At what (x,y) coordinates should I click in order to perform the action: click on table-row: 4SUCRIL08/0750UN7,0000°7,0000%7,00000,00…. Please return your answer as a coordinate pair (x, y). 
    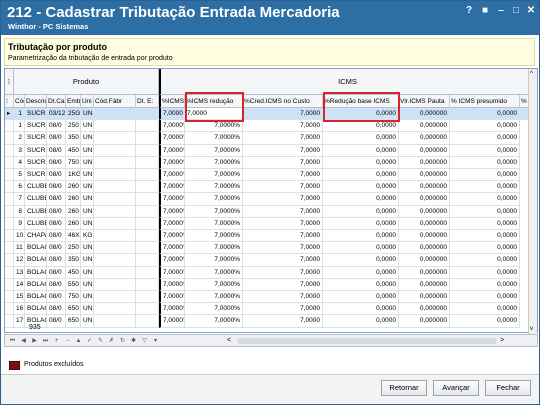
    Looking at the image, I should click on (270, 162).